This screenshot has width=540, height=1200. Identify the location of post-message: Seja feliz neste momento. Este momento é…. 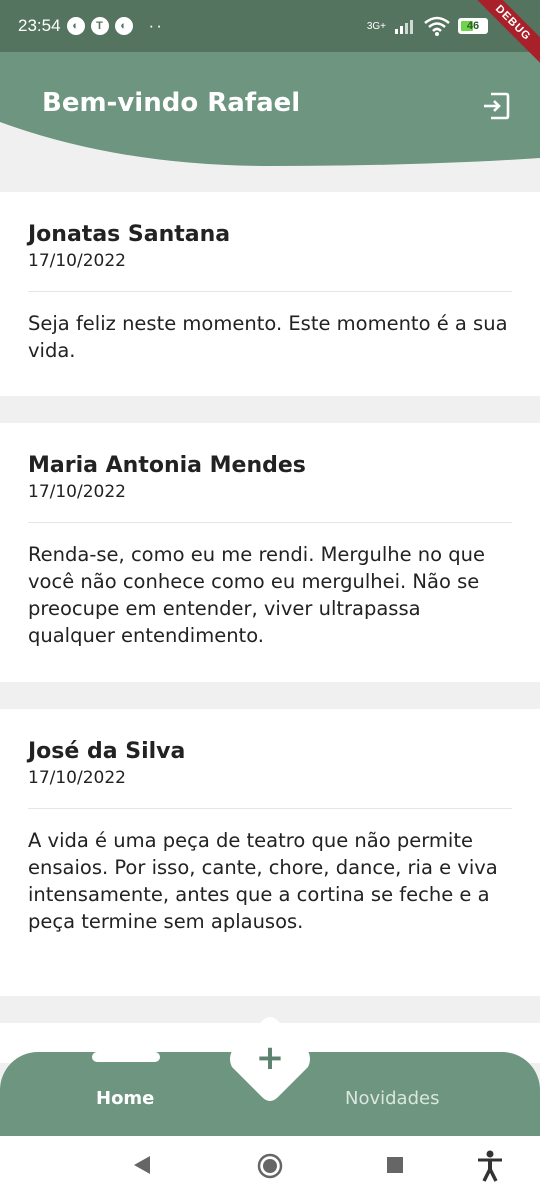
(268, 337).